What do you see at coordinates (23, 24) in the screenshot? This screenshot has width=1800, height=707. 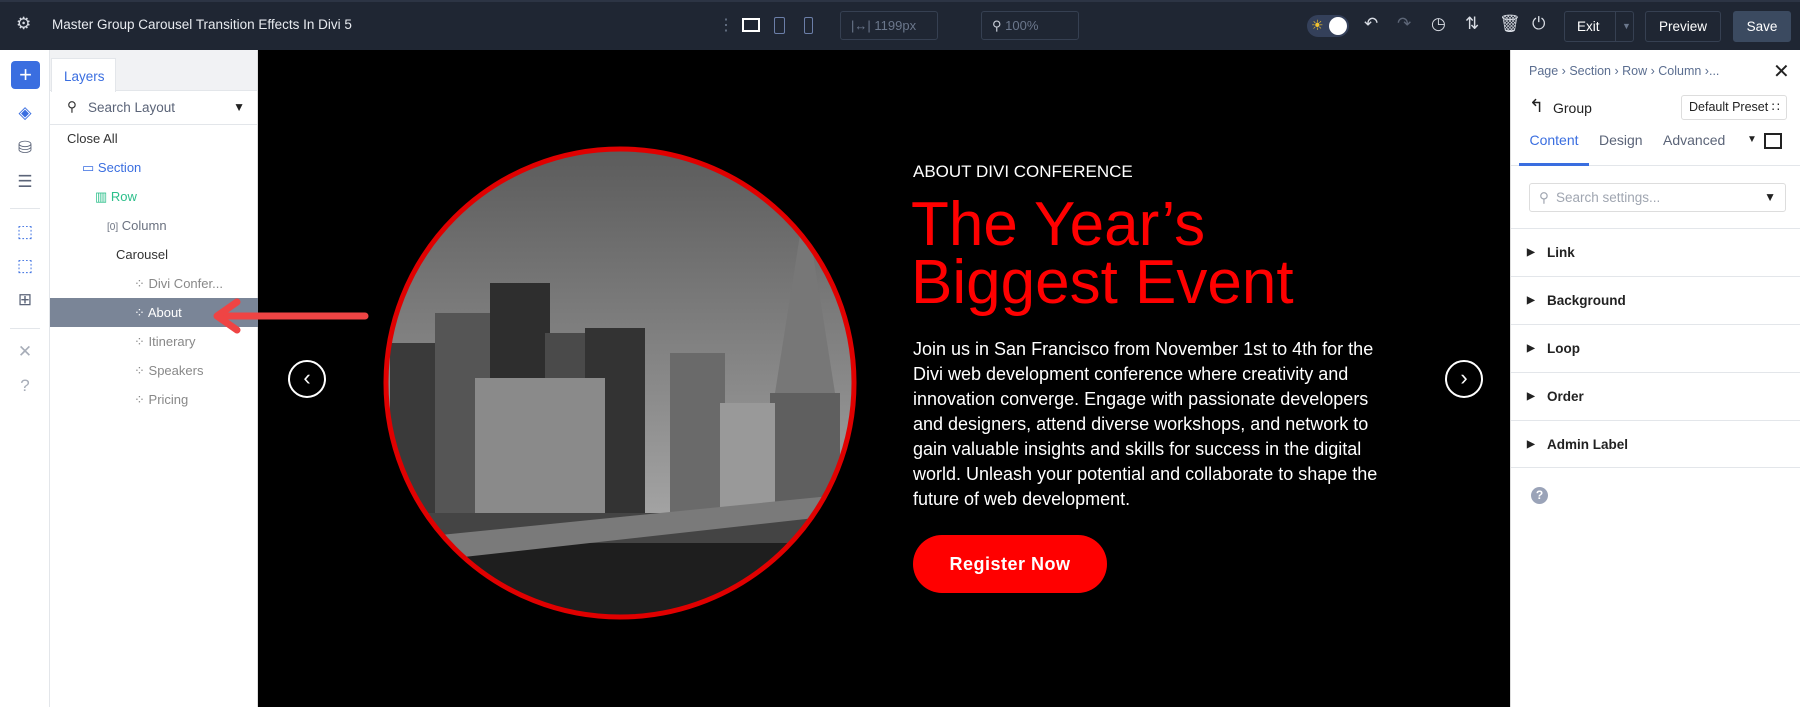 I see `settings-gear-icon: ⚙` at bounding box center [23, 24].